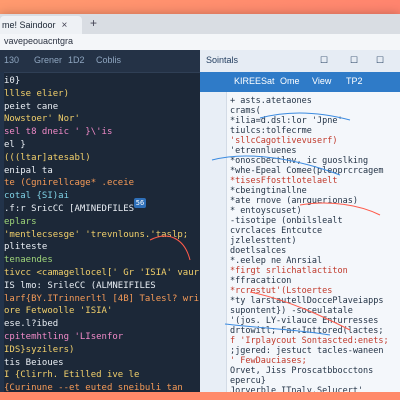  What do you see at coordinates (37, 196) in the screenshot?
I see `left-code-line: cotal {SI)ai` at bounding box center [37, 196].